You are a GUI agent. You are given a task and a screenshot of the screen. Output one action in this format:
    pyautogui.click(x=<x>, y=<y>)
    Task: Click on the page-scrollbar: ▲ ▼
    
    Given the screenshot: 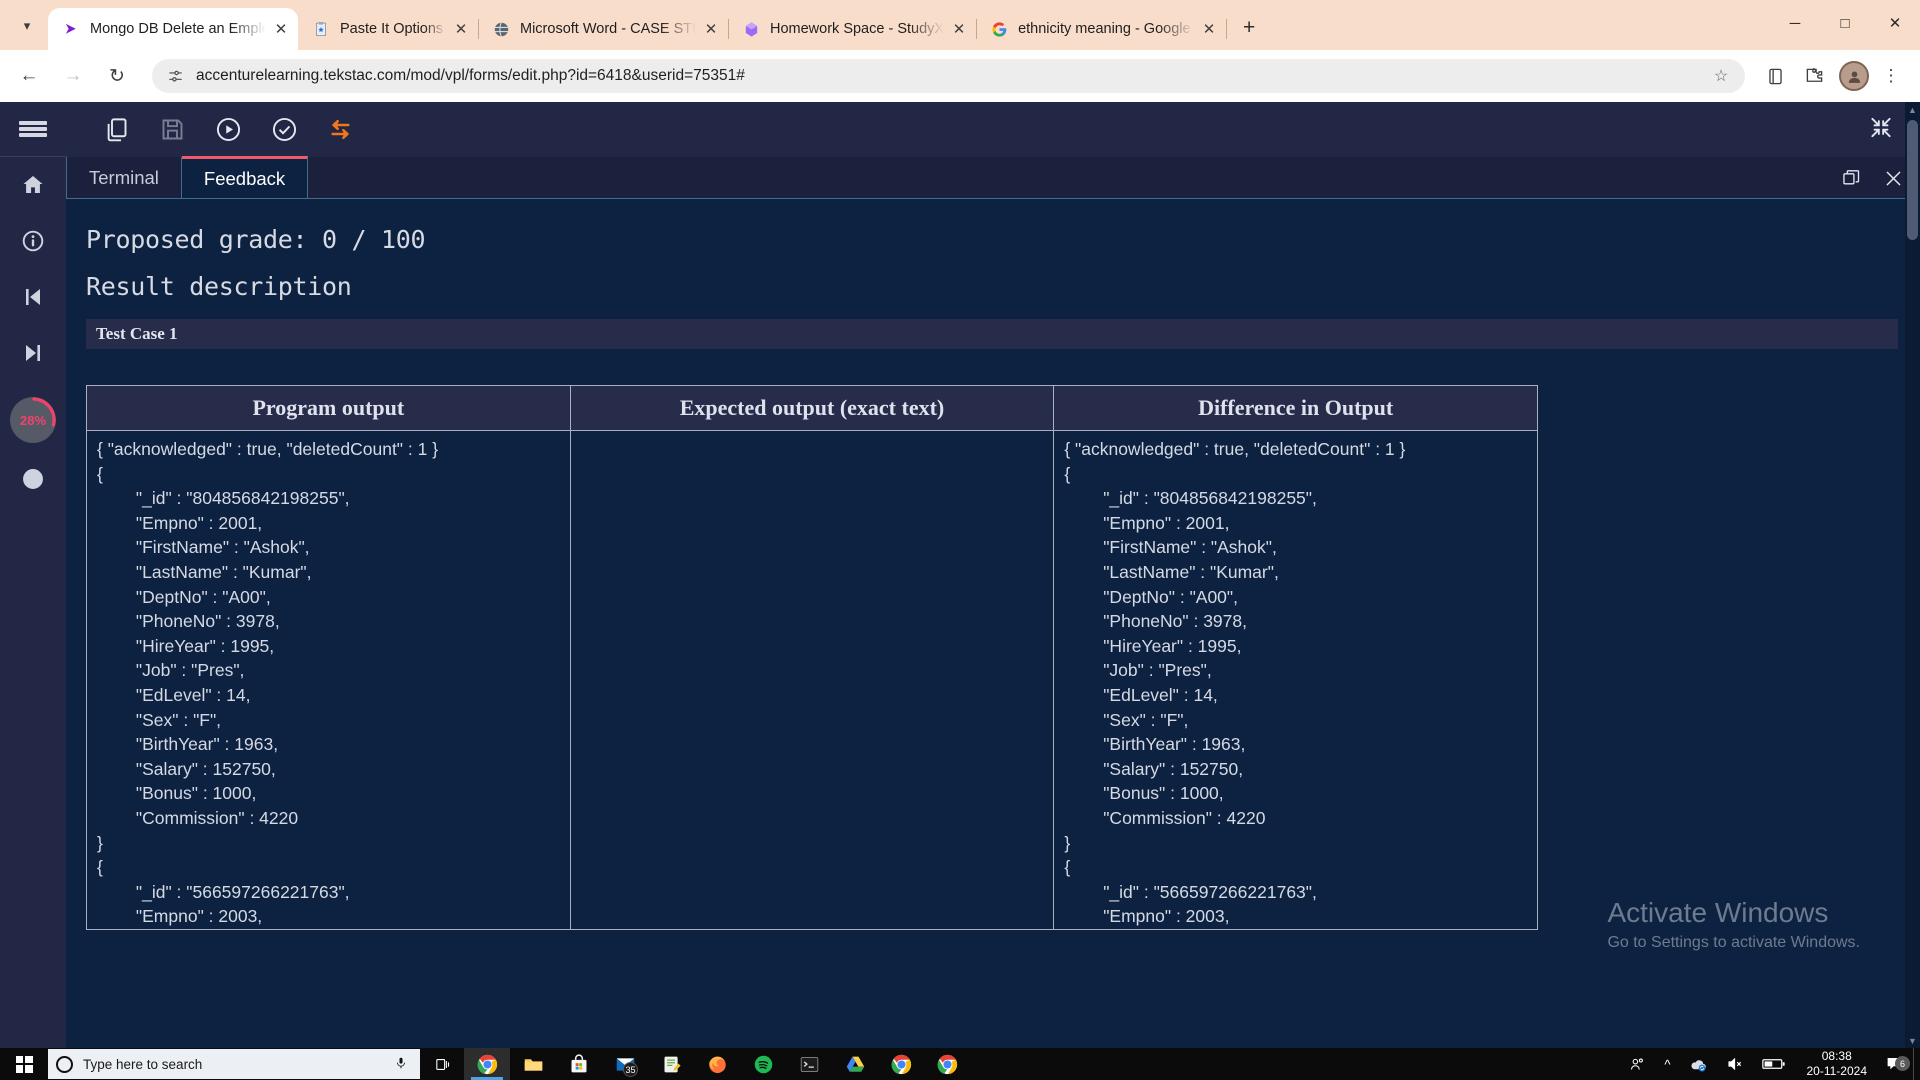 What is the action you would take?
    pyautogui.click(x=1912, y=575)
    